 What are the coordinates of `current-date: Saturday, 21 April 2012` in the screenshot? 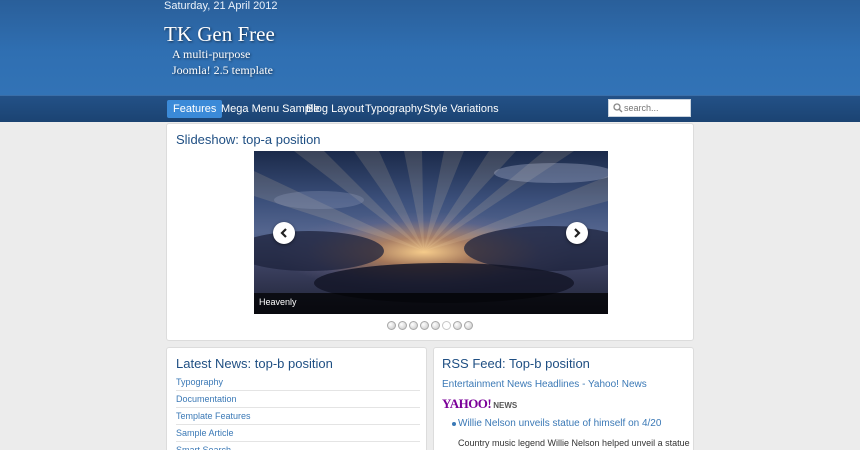 It's located at (221, 6).